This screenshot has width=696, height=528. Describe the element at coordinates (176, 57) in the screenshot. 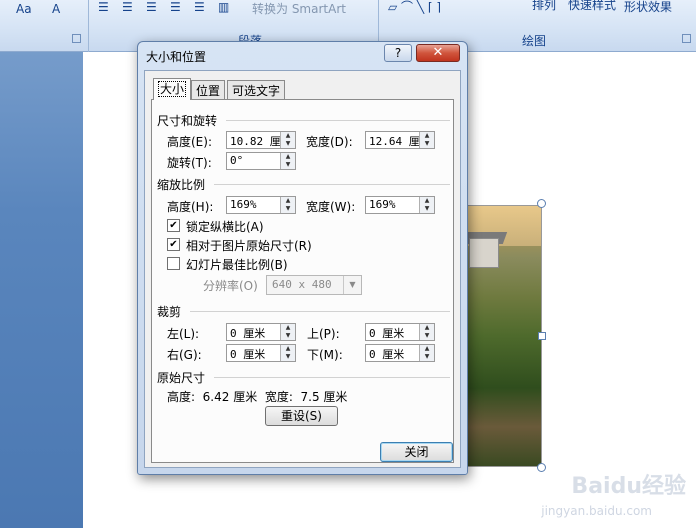

I see `dialog-title: 大小和位置` at that location.